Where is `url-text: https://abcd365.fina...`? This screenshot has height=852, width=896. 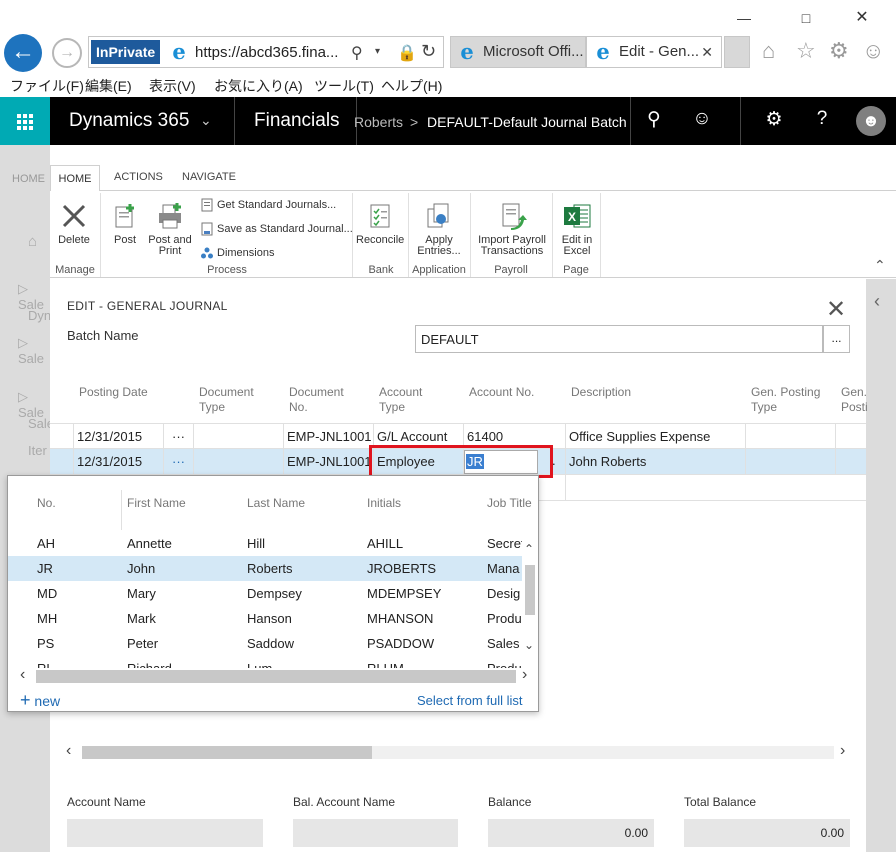 url-text: https://abcd365.fina... is located at coordinates (266, 52).